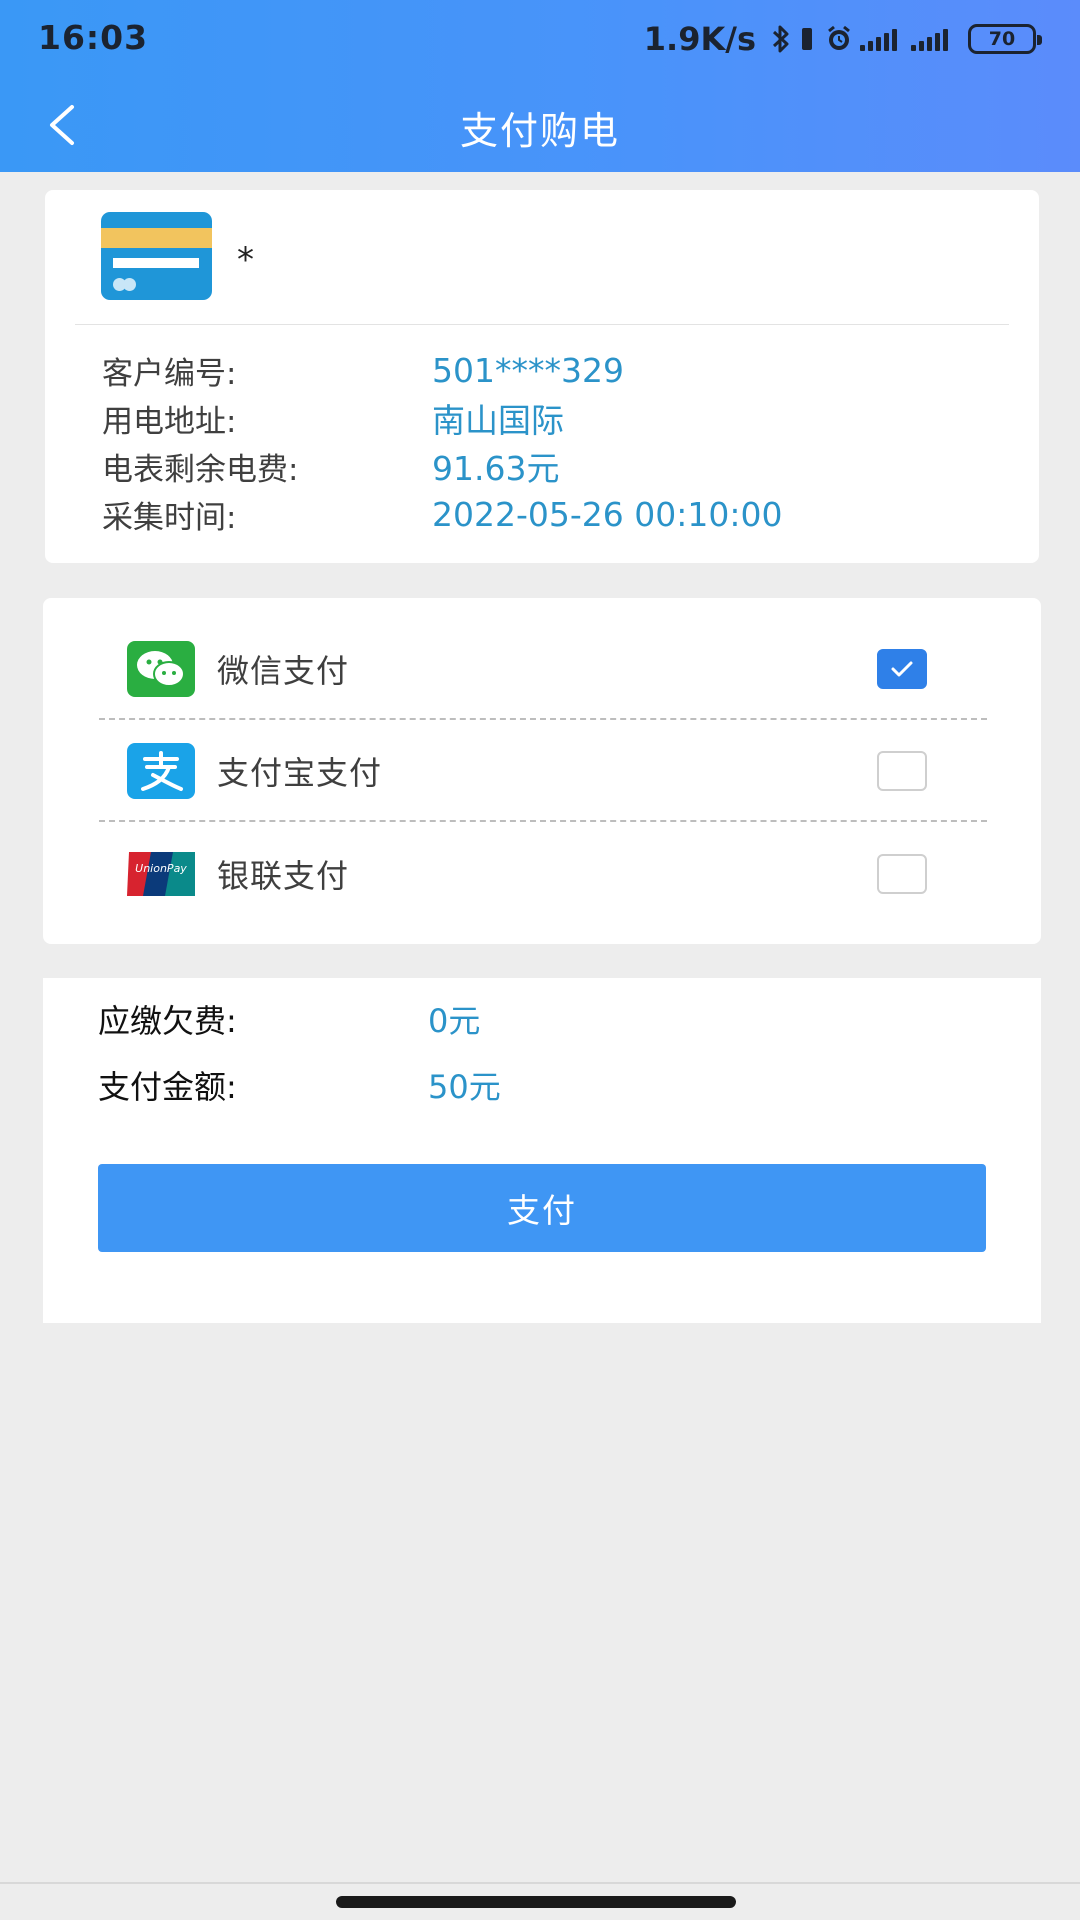 Image resolution: width=1080 pixels, height=1920 pixels. Describe the element at coordinates (161, 868) in the screenshot. I see `svg-text: UnionPay` at that location.